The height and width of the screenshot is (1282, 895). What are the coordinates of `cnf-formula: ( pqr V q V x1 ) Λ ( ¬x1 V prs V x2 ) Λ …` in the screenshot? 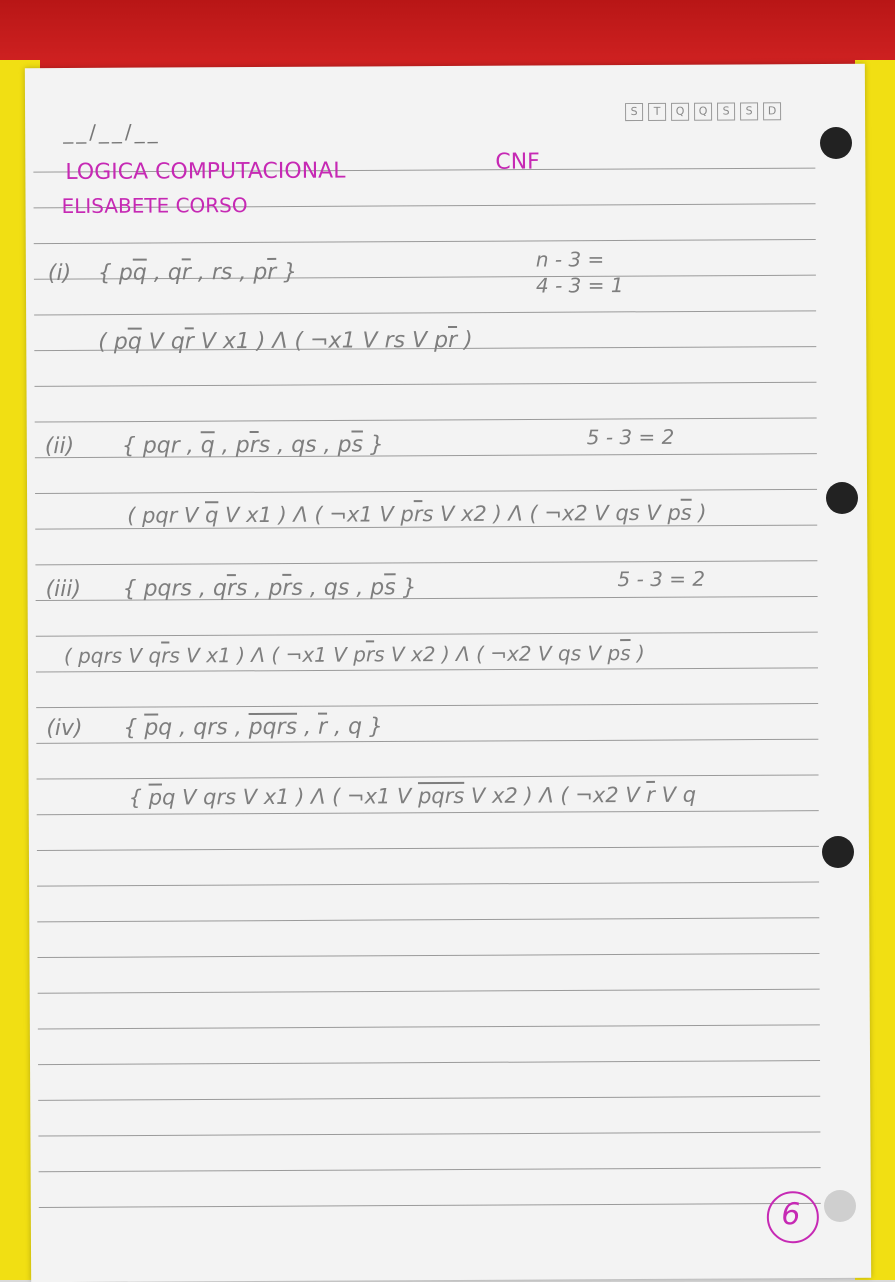 It's located at (417, 514).